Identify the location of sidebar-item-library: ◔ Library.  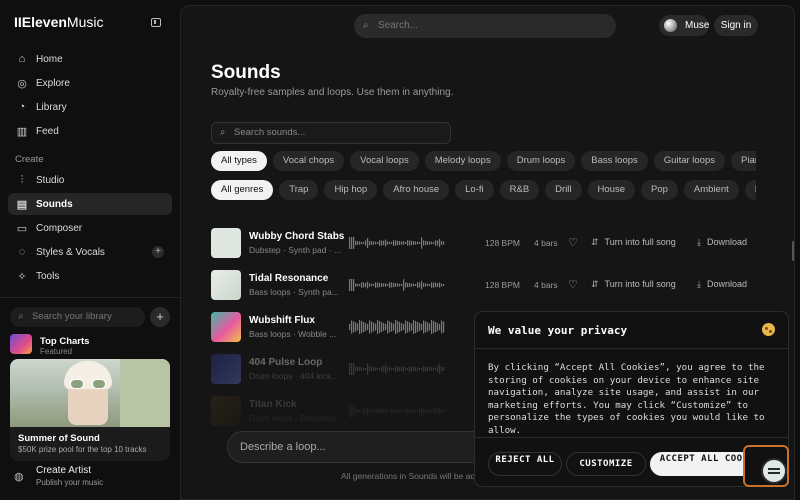
(90, 107).